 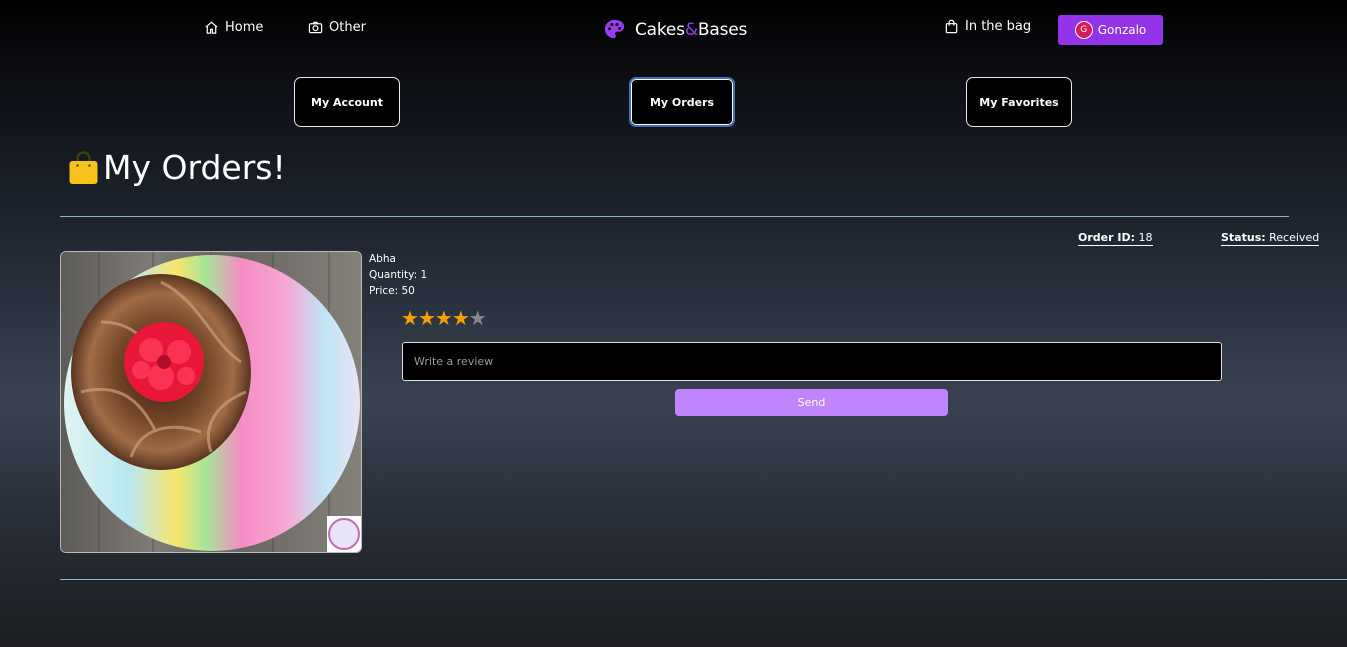 I want to click on order-id: Order ID: 18, so click(x=1115, y=238).